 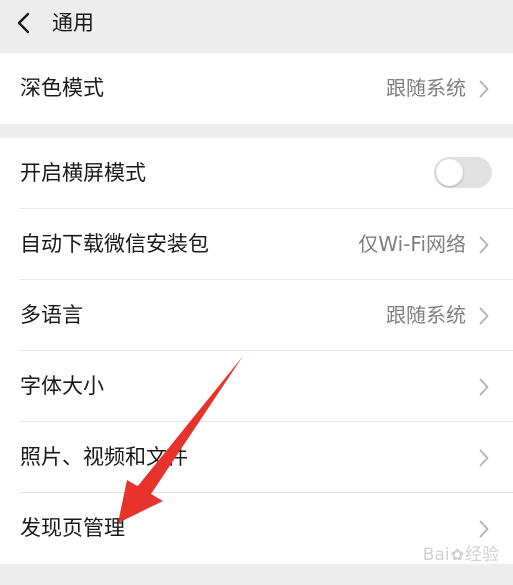 What do you see at coordinates (62, 386) in the screenshot?
I see `setting-label: 字体大小` at bounding box center [62, 386].